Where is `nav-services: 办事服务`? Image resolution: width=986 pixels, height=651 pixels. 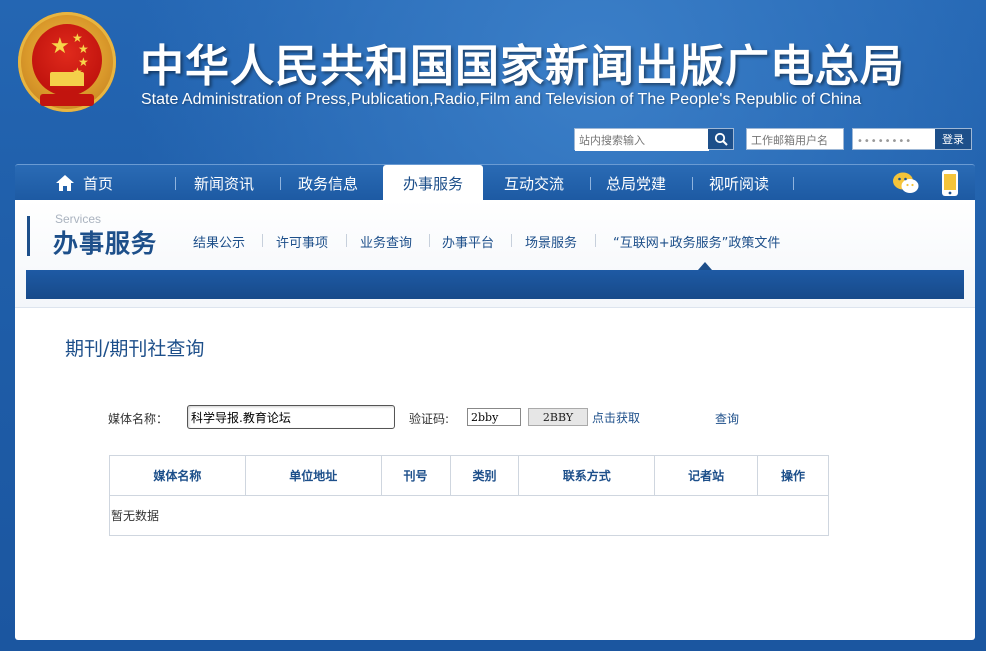
nav-services: 办事服务 is located at coordinates (433, 183).